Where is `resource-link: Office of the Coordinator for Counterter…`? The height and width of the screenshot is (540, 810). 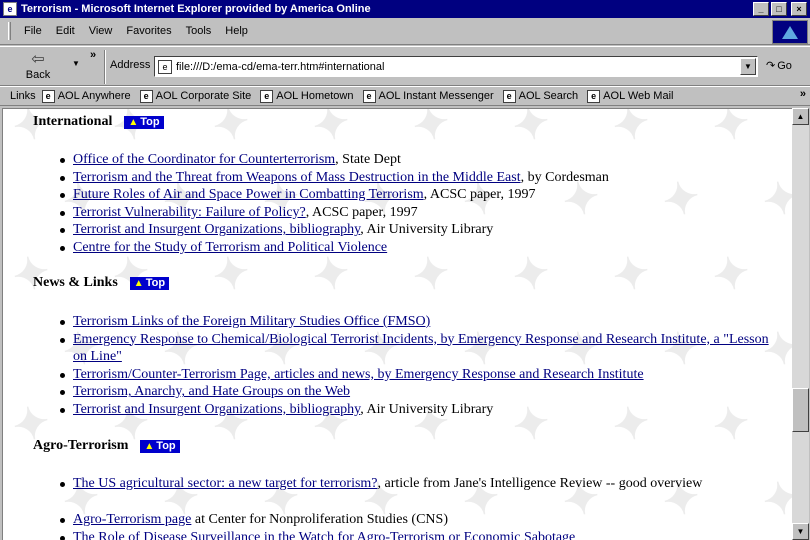 resource-link: Office of the Coordinator for Counterter… is located at coordinates (204, 159).